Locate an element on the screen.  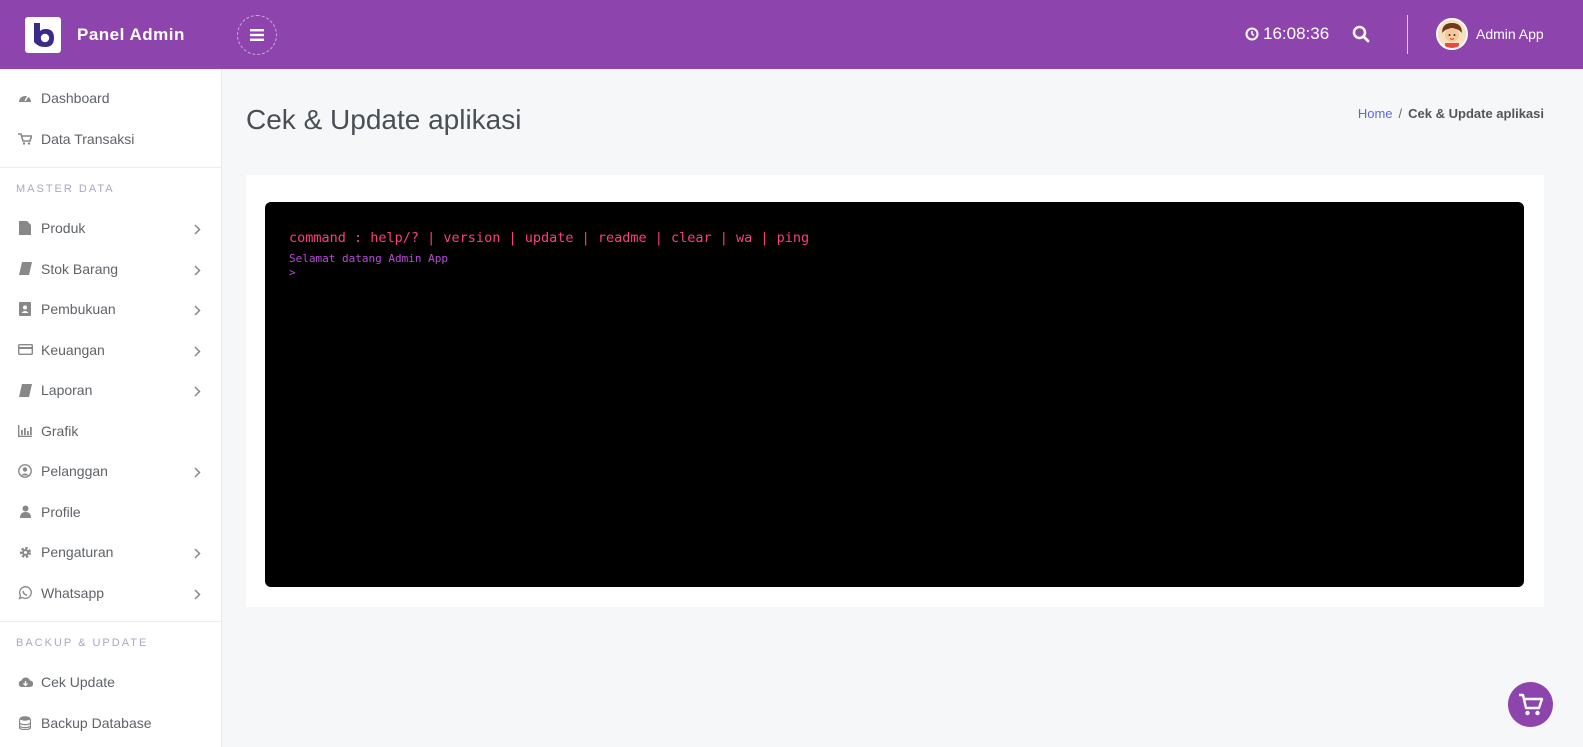
contact-book-icon is located at coordinates (25, 309).